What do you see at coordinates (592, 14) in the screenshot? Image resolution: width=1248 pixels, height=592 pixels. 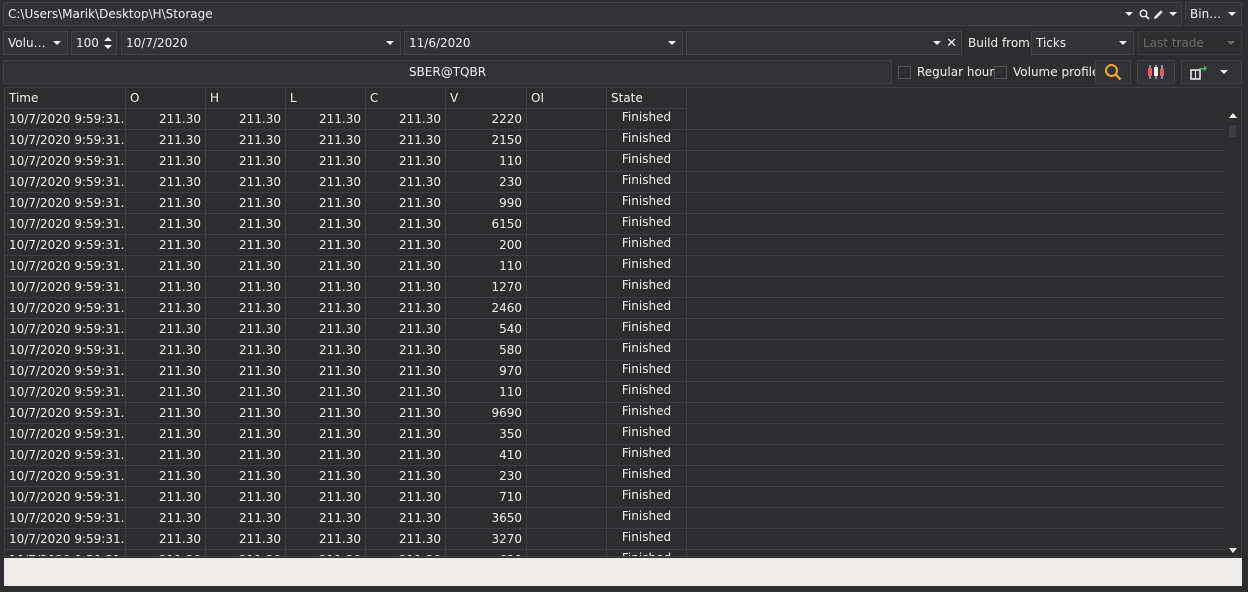 I see `storage-path-combo: C:\Users\Marik\Desktop\H\Storage` at bounding box center [592, 14].